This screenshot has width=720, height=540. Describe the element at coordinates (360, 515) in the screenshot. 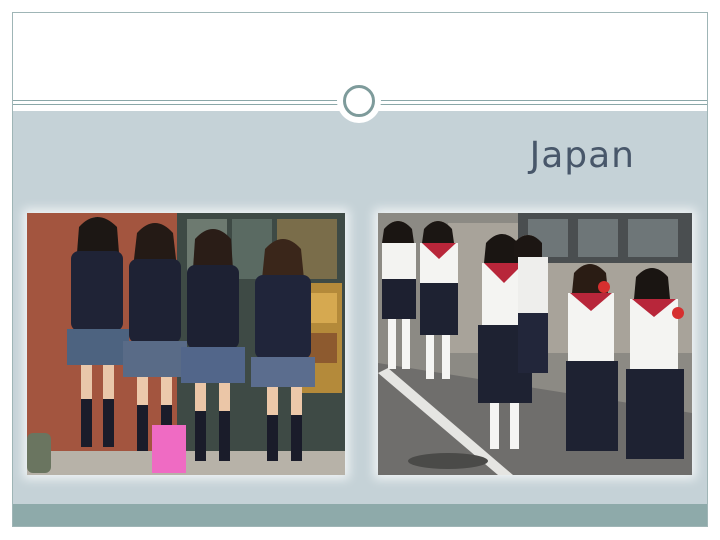

I see `footer-bar` at that location.